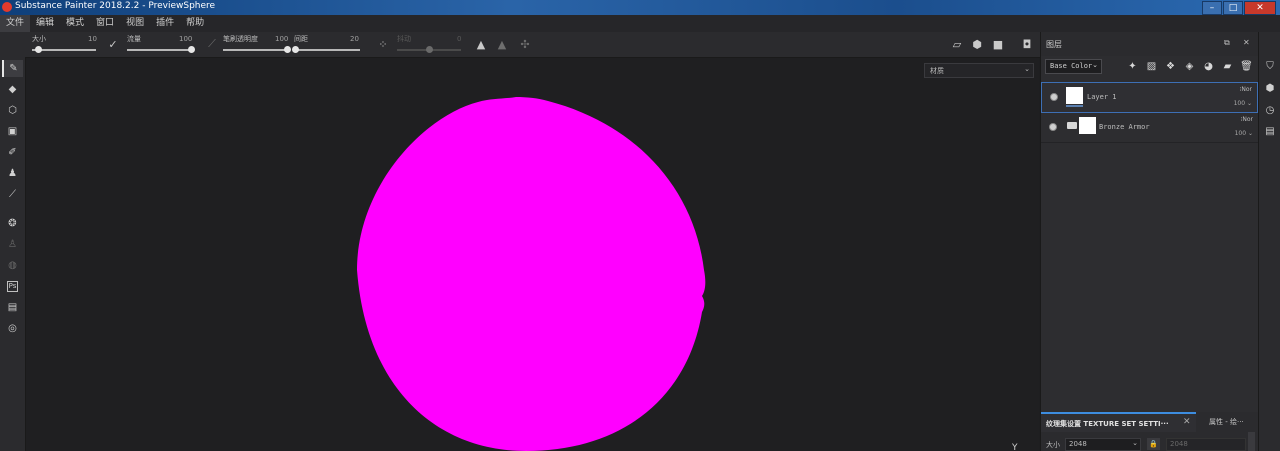 This screenshot has height=451, width=1280. Describe the element at coordinates (525, 44) in the screenshot. I see `symmetry-axis-icon: ✣` at that location.